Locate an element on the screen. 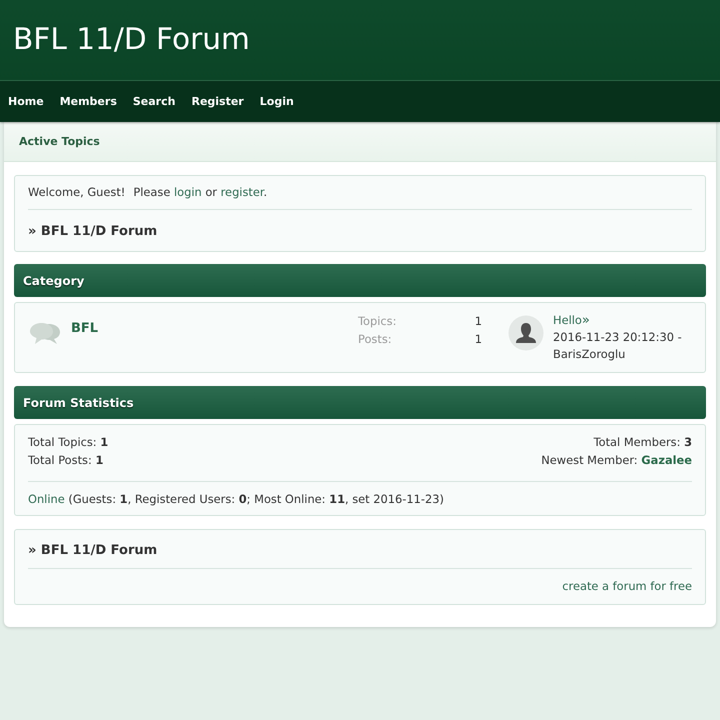  stat-label: Posts: is located at coordinates (375, 339).